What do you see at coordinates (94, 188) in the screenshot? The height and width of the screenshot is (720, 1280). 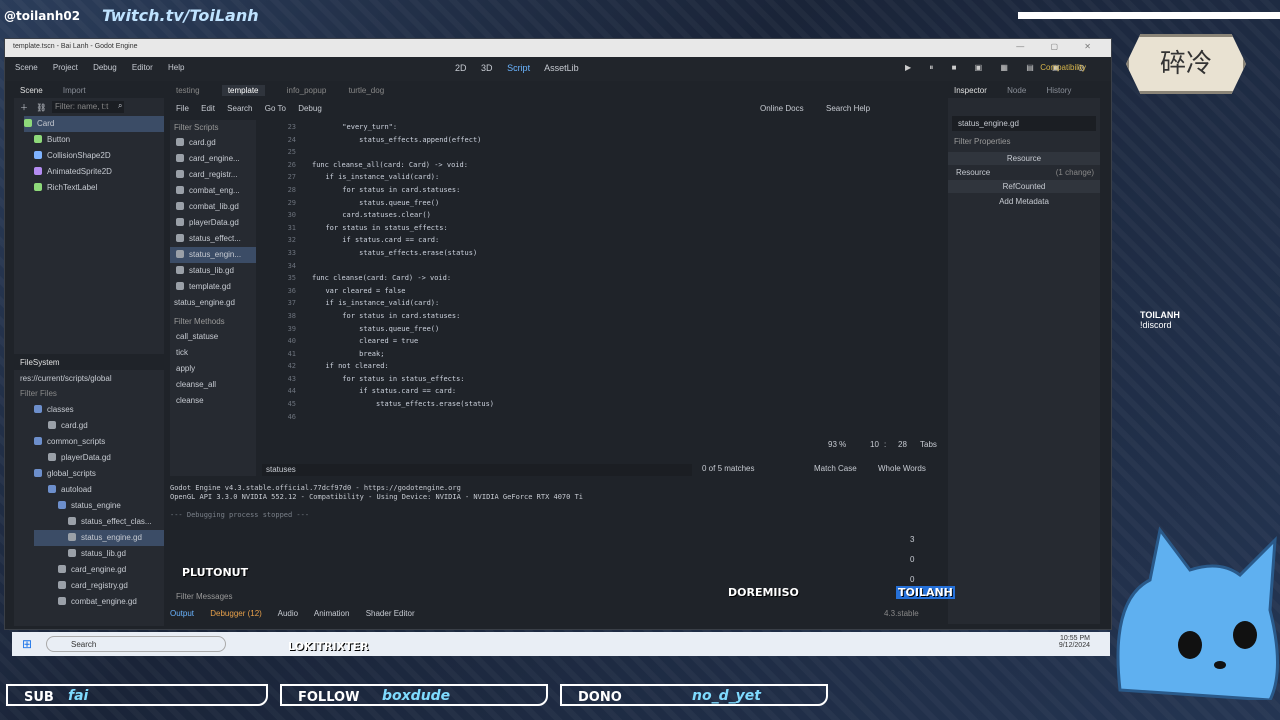 I see `tree-node-richtext: RichTextLabel` at bounding box center [94, 188].